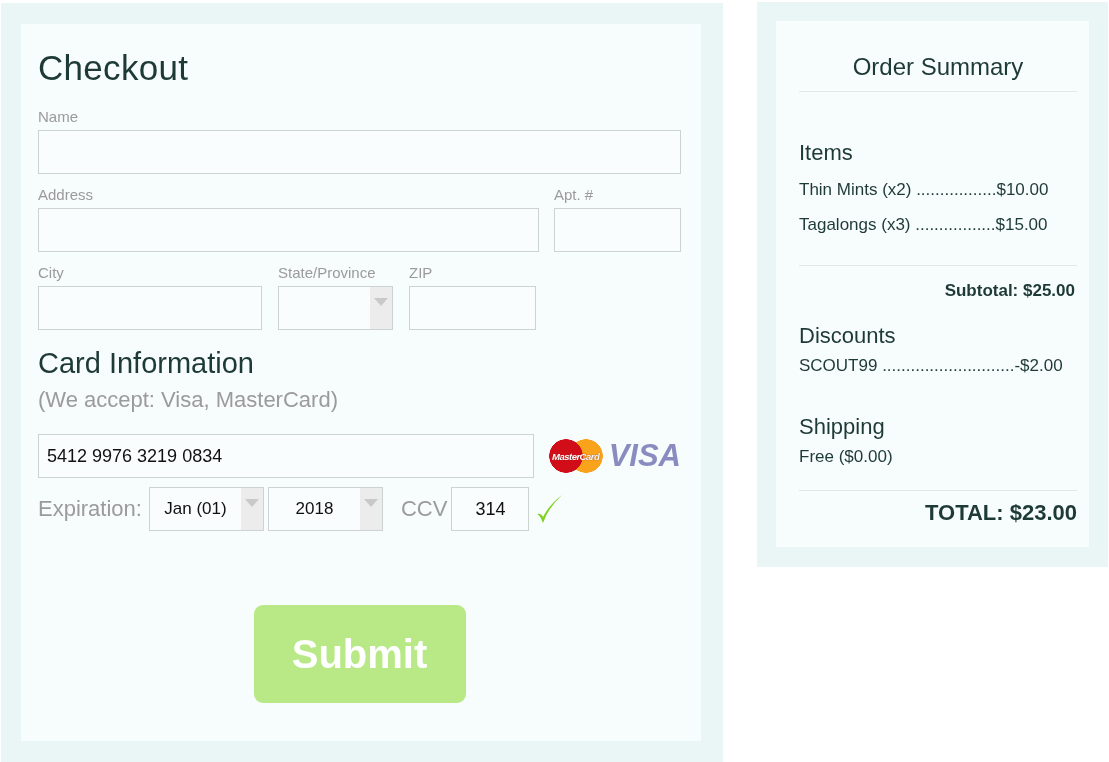 The width and height of the screenshot is (1109, 762). What do you see at coordinates (1009, 291) in the screenshot?
I see `subtotal-text: Subtotal: $25.00` at bounding box center [1009, 291].